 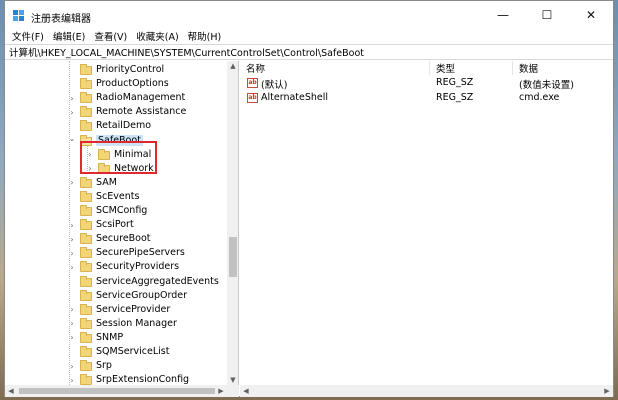 I want to click on highlight-annotation-box, so click(x=118, y=157).